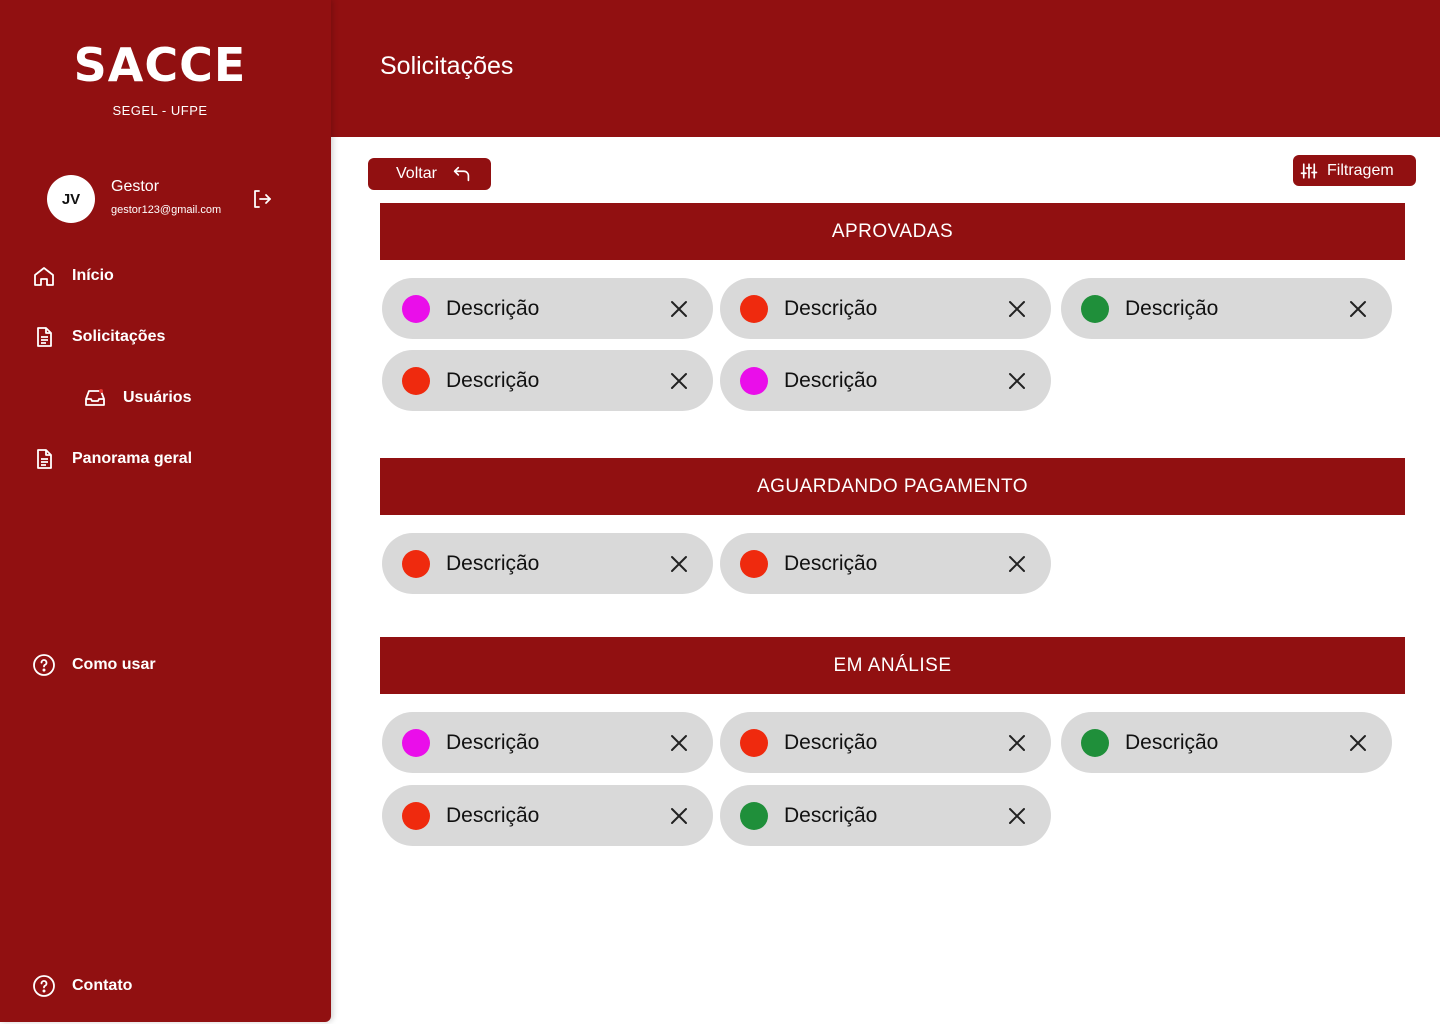 The width and height of the screenshot is (1440, 1024). I want to click on sidebar-item-label: Contato, so click(102, 985).